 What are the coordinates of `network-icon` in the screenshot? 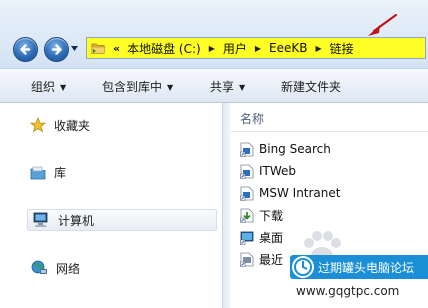 It's located at (39, 267).